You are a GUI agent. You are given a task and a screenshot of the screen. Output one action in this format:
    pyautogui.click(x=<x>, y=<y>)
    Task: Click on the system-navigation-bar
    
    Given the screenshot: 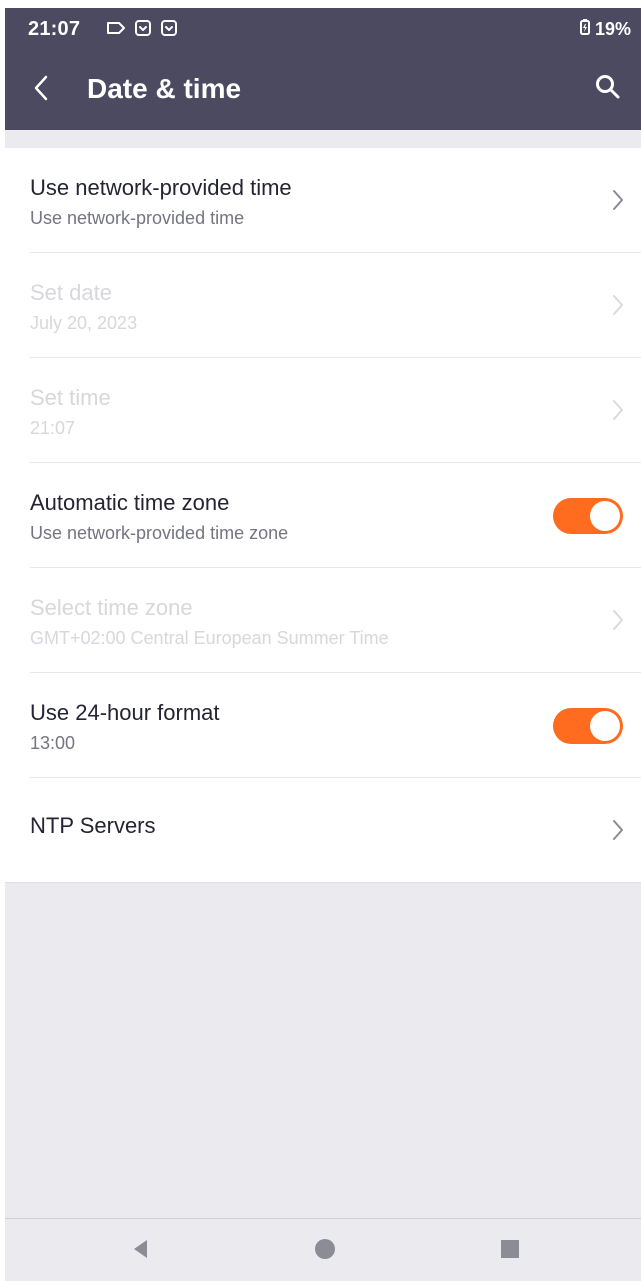 What is the action you would take?
    pyautogui.click(x=323, y=1249)
    